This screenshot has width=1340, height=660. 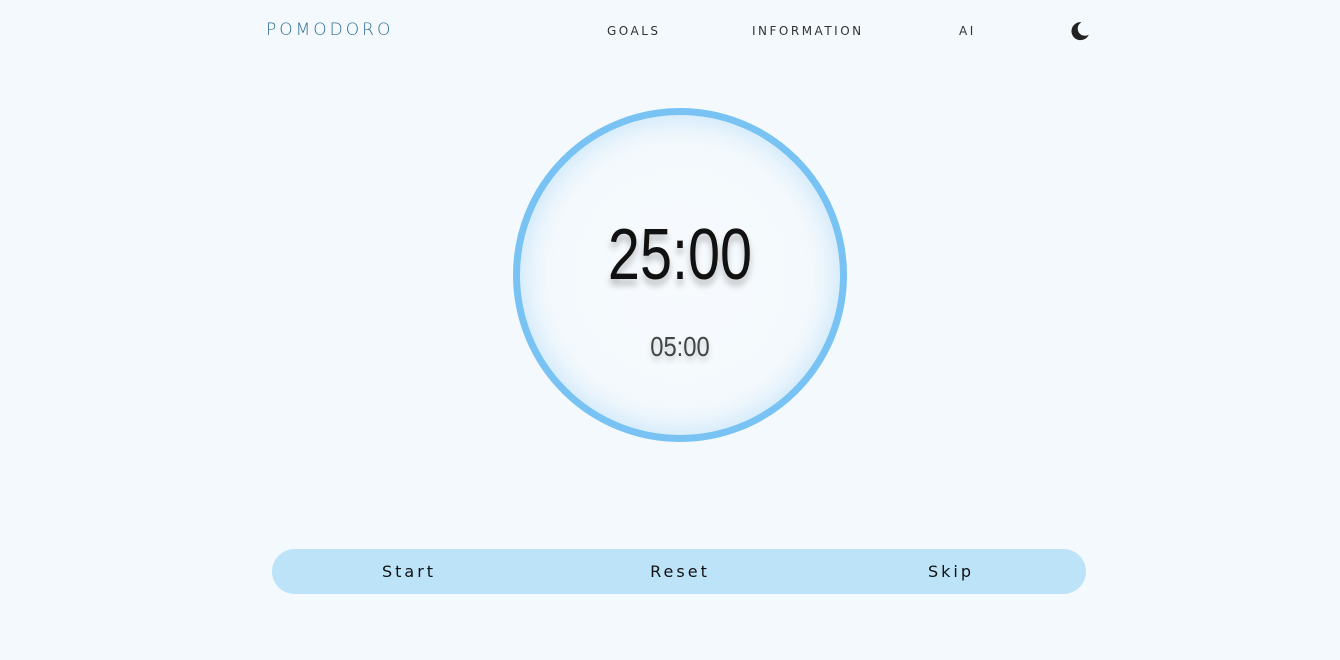 I want to click on break-time-display: 05:00, so click(x=680, y=346).